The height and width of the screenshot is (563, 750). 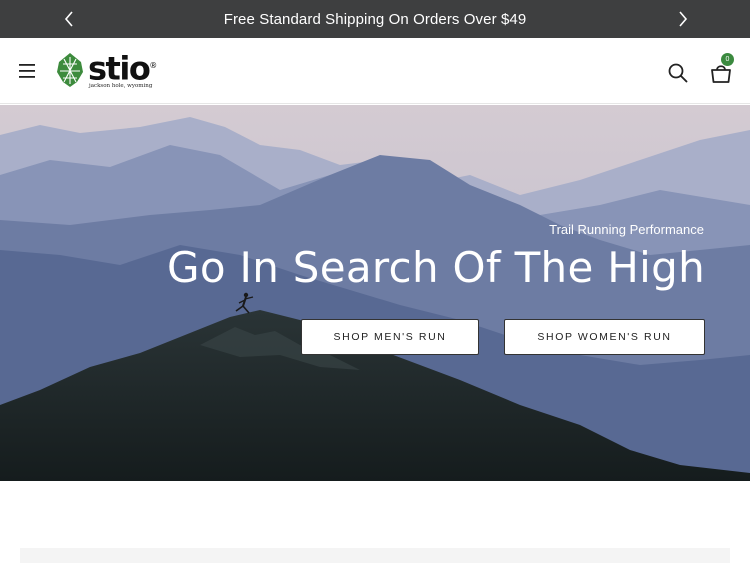 I want to click on stio-logo: stio® jackson hole, wyoming, so click(x=106, y=71).